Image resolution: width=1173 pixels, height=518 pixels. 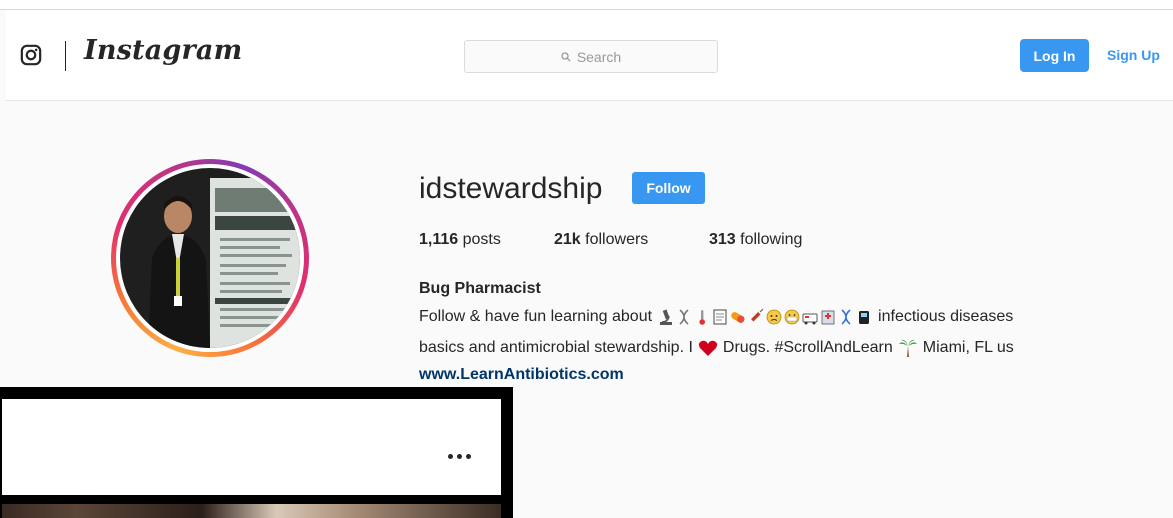 I want to click on followers-label: followers, so click(x=617, y=239).